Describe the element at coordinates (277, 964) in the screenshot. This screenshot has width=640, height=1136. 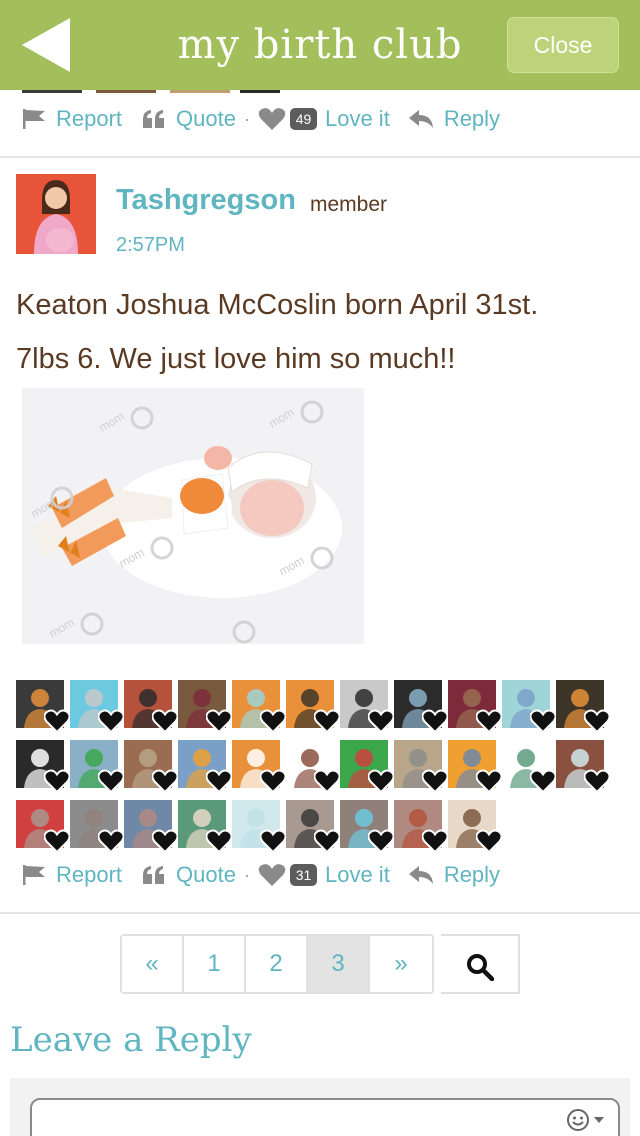
I see `page-2-button: 2` at that location.